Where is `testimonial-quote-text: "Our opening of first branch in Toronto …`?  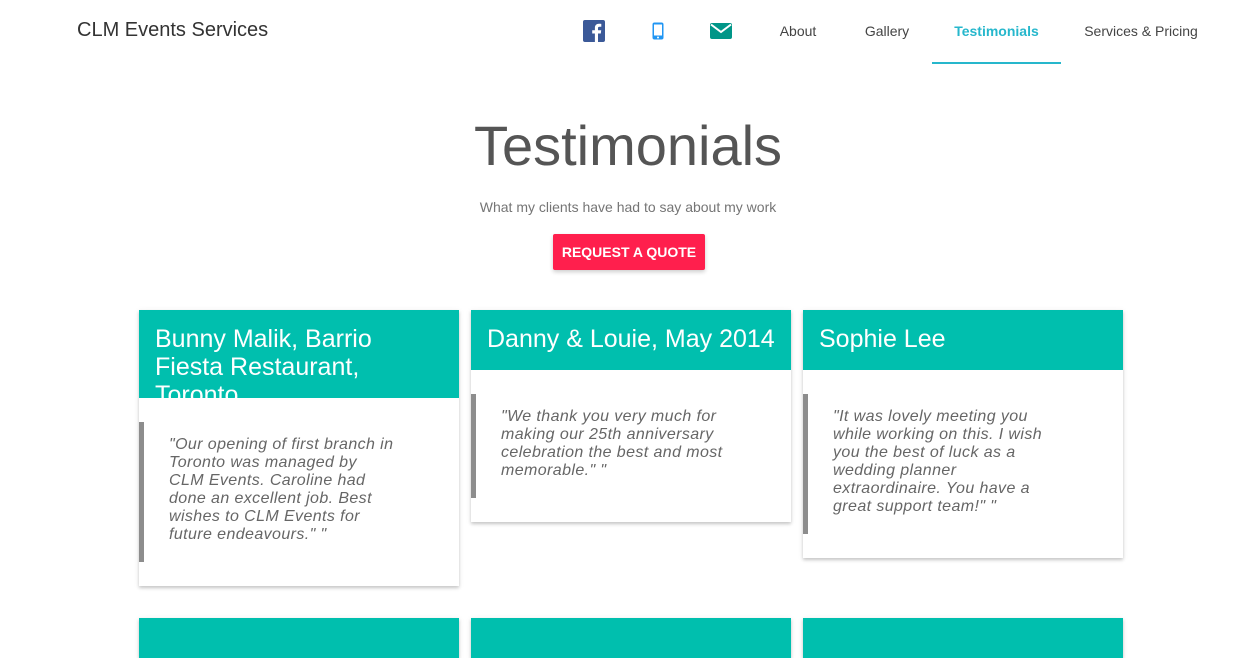
testimonial-quote-text: "Our opening of first branch in Toronto … is located at coordinates (281, 489).